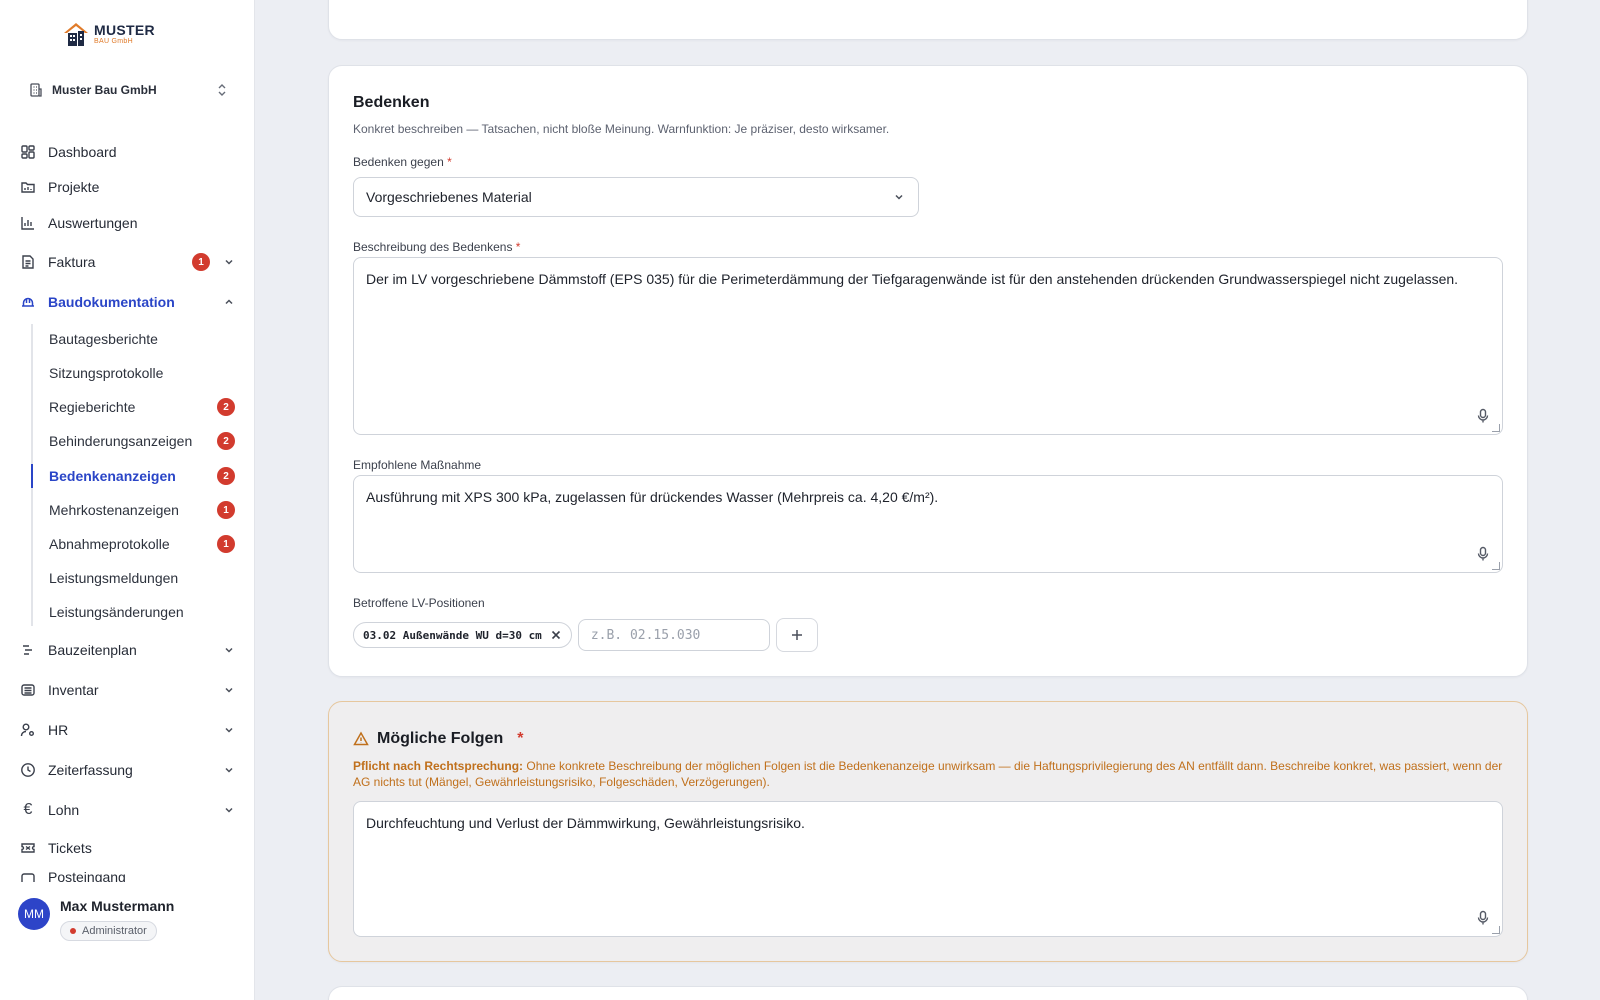 The image size is (1600, 1000). Describe the element at coordinates (108, 931) in the screenshot. I see `role-badge: Administrator` at that location.